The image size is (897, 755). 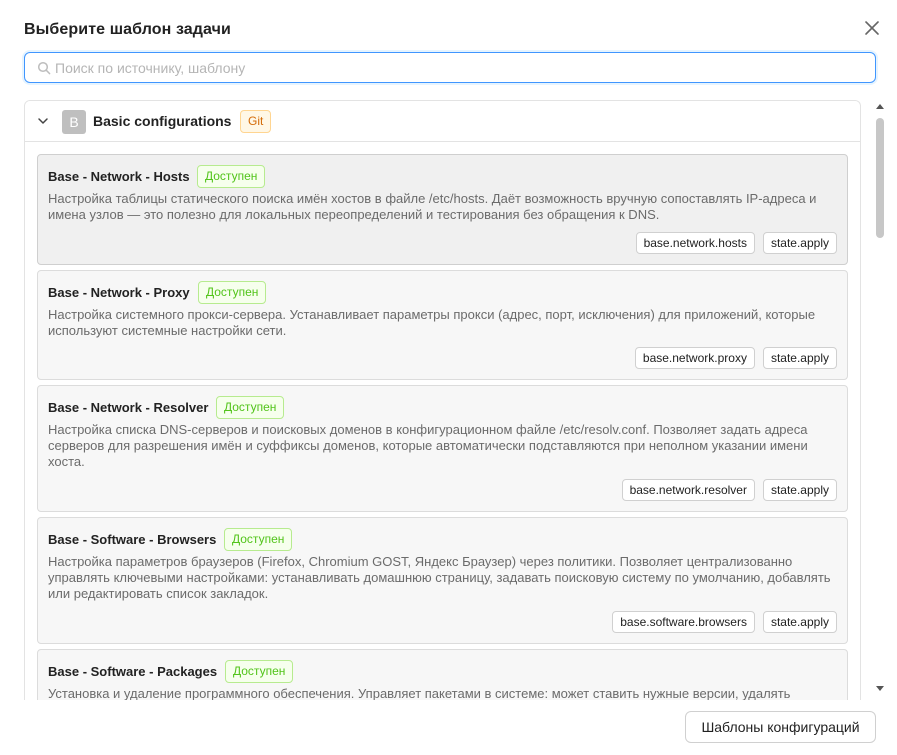 What do you see at coordinates (43, 121) in the screenshot?
I see `chevron-down-icon` at bounding box center [43, 121].